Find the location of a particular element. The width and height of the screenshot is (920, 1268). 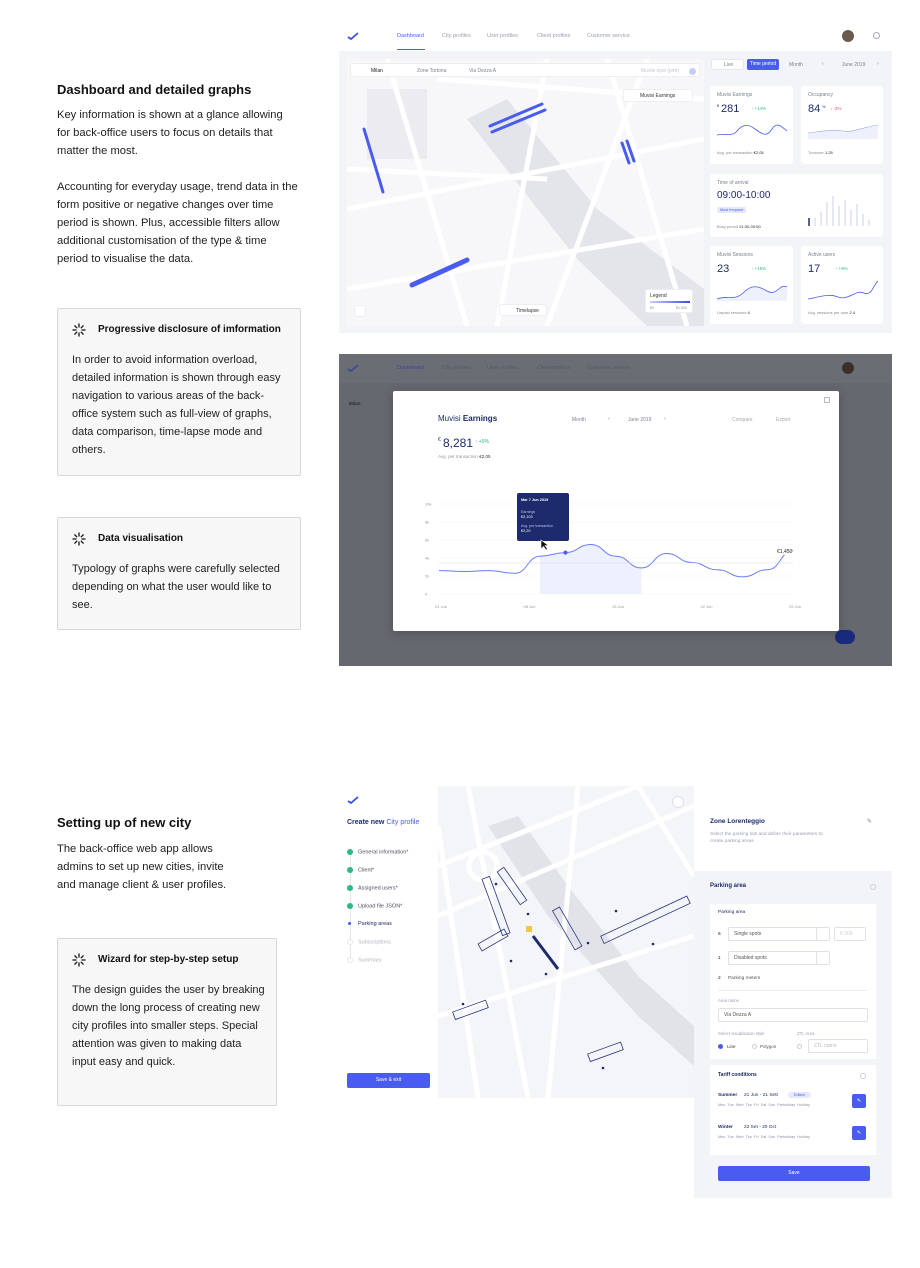

edit-winter-button: ✎ is located at coordinates (859, 1133).